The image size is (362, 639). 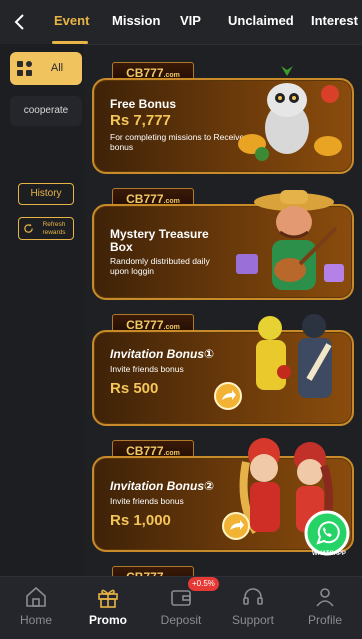 What do you see at coordinates (325, 608) in the screenshot?
I see `nav-profile: Profile` at bounding box center [325, 608].